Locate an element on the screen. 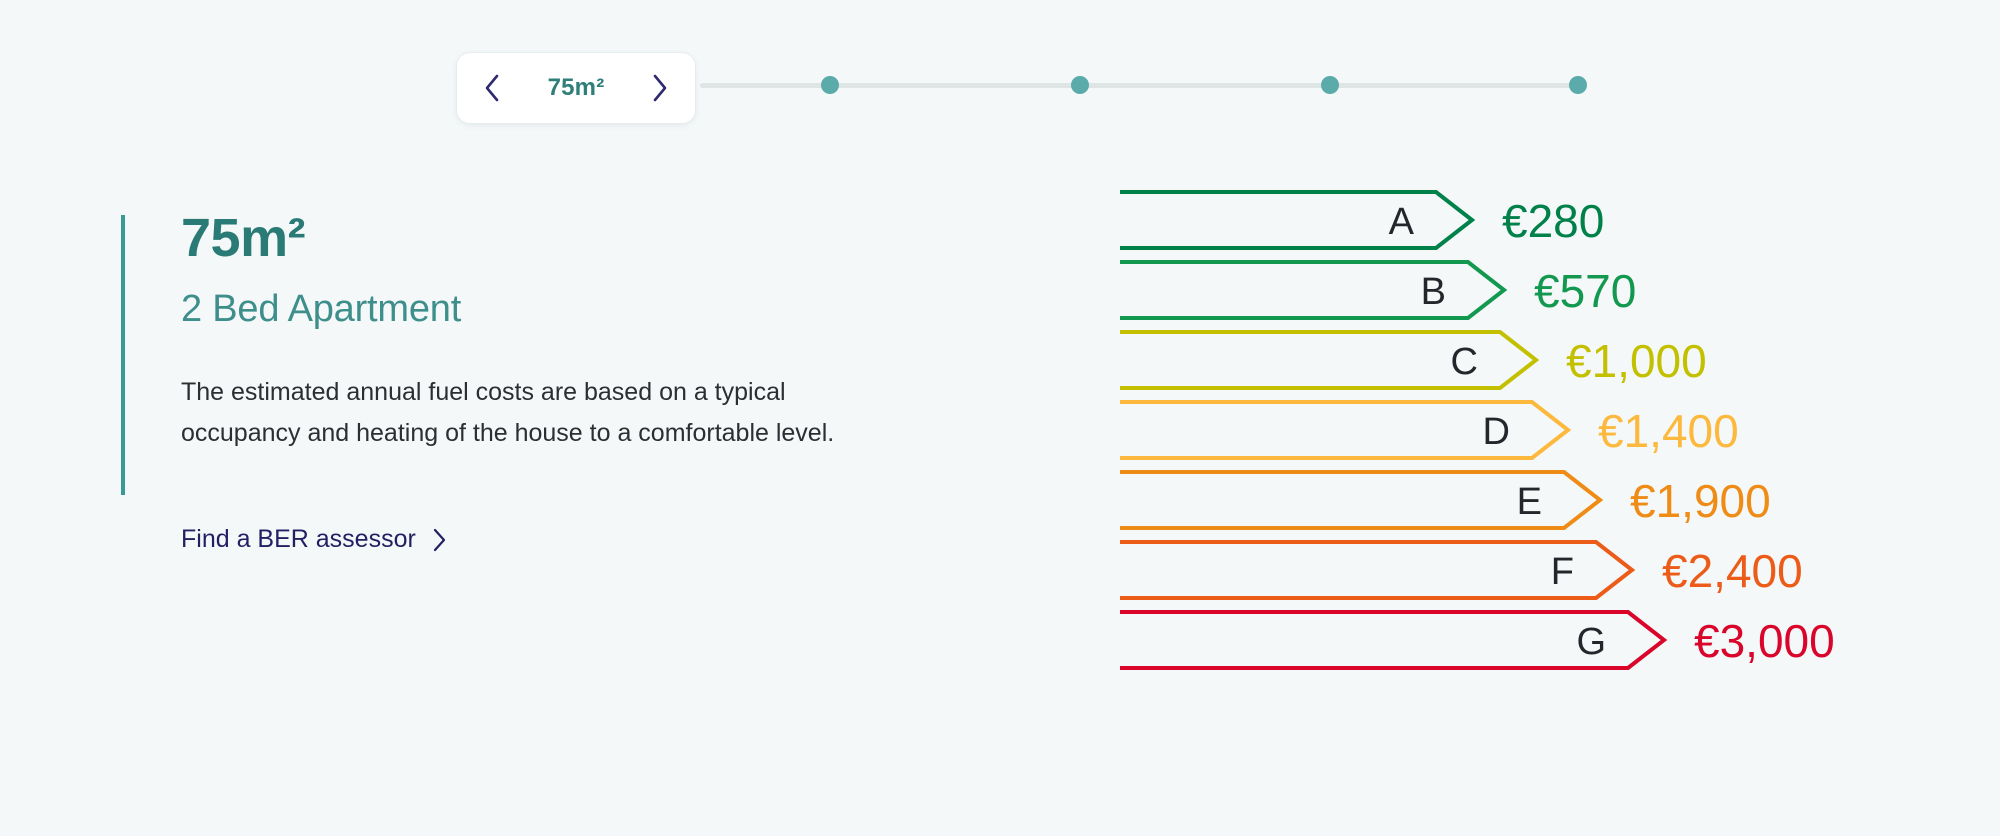 Image resolution: width=2000 pixels, height=836 pixels. ber-band-f: F €2,400 is located at coordinates (1461, 570).